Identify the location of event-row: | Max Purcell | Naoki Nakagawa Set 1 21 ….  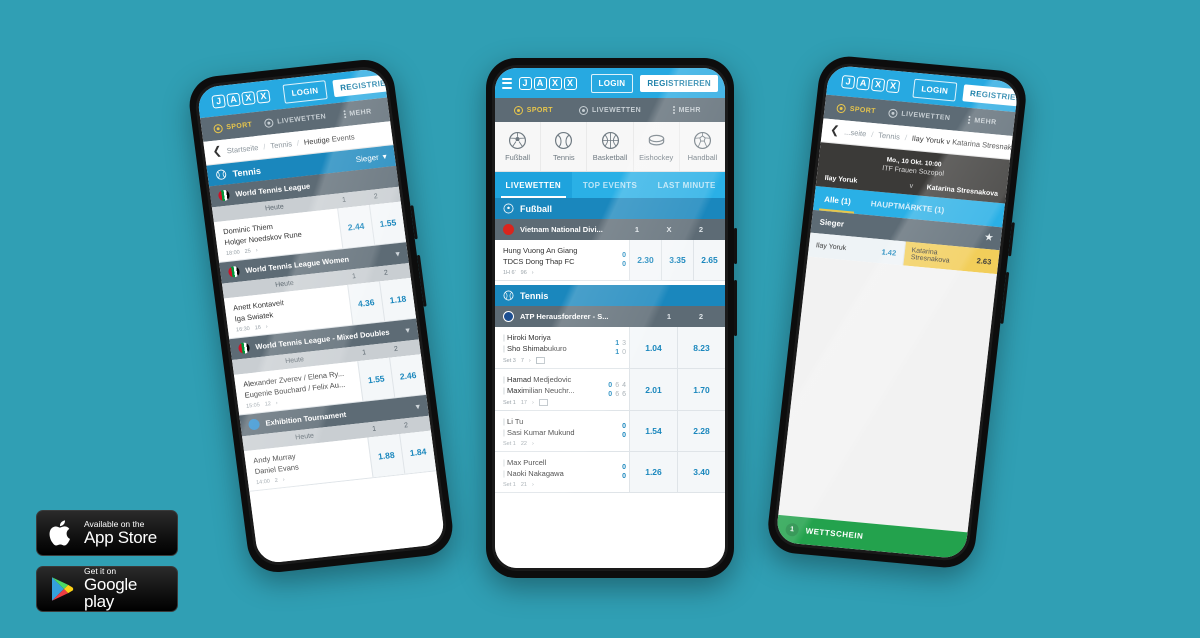
(610, 472).